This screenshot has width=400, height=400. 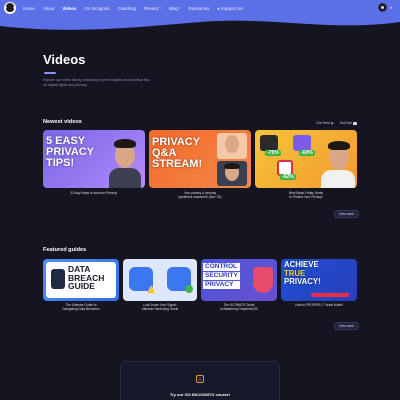 What do you see at coordinates (306, 159) in the screenshot?
I see `video-thumbnail: -75% -60% -62%` at bounding box center [306, 159].